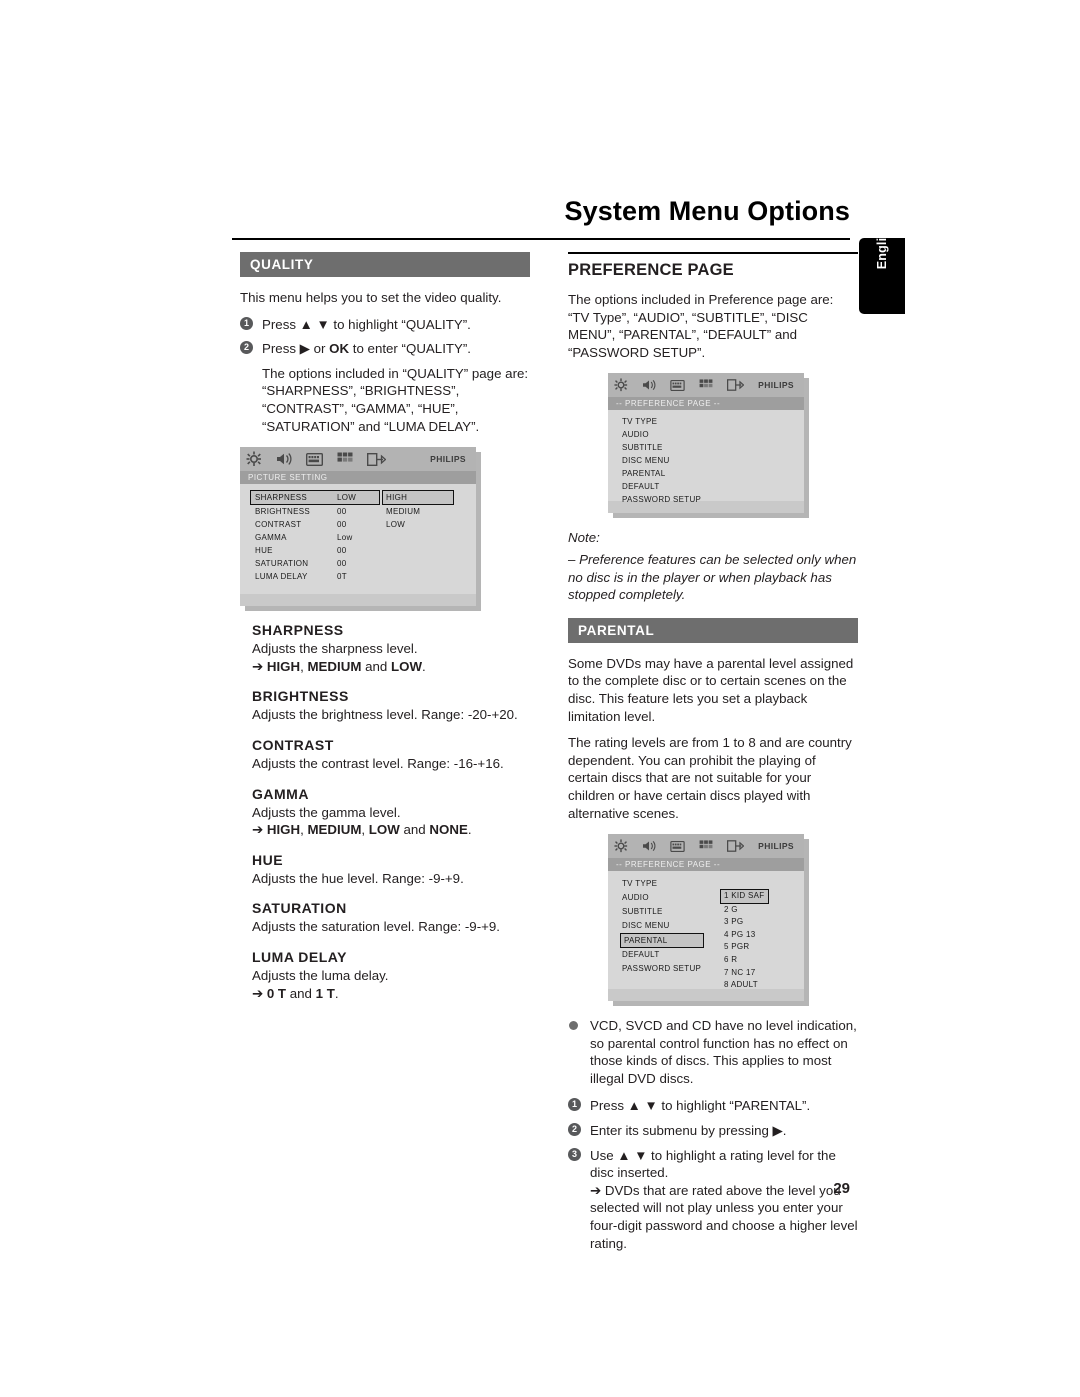  What do you see at coordinates (342, 577) in the screenshot?
I see `osd-row-value: 0T` at bounding box center [342, 577].